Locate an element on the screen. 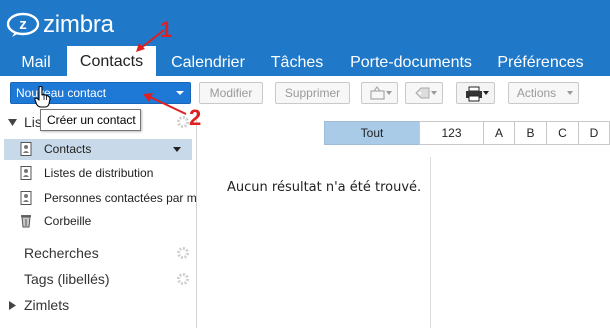 The height and width of the screenshot is (328, 610). edit-button: Modifier is located at coordinates (231, 93).